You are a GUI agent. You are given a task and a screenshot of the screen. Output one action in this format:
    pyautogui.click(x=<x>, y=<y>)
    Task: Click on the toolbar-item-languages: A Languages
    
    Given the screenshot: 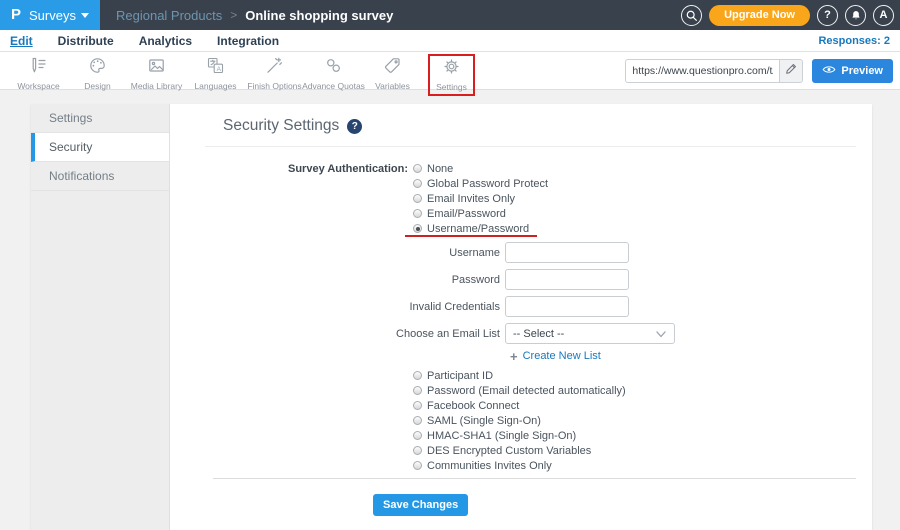 What is the action you would take?
    pyautogui.click(x=215, y=71)
    